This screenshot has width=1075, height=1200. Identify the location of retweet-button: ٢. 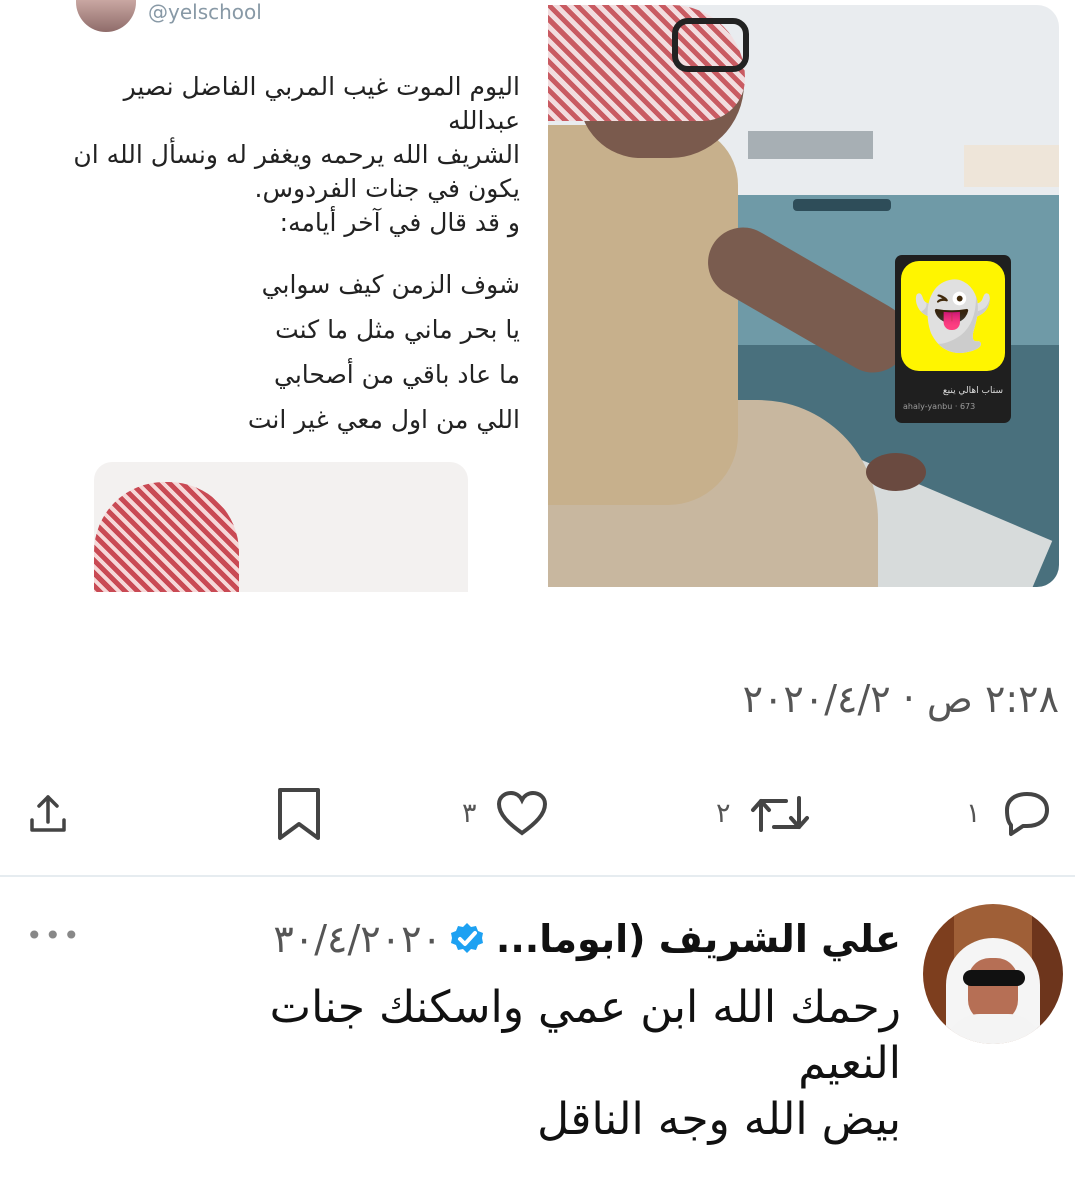
(763, 814).